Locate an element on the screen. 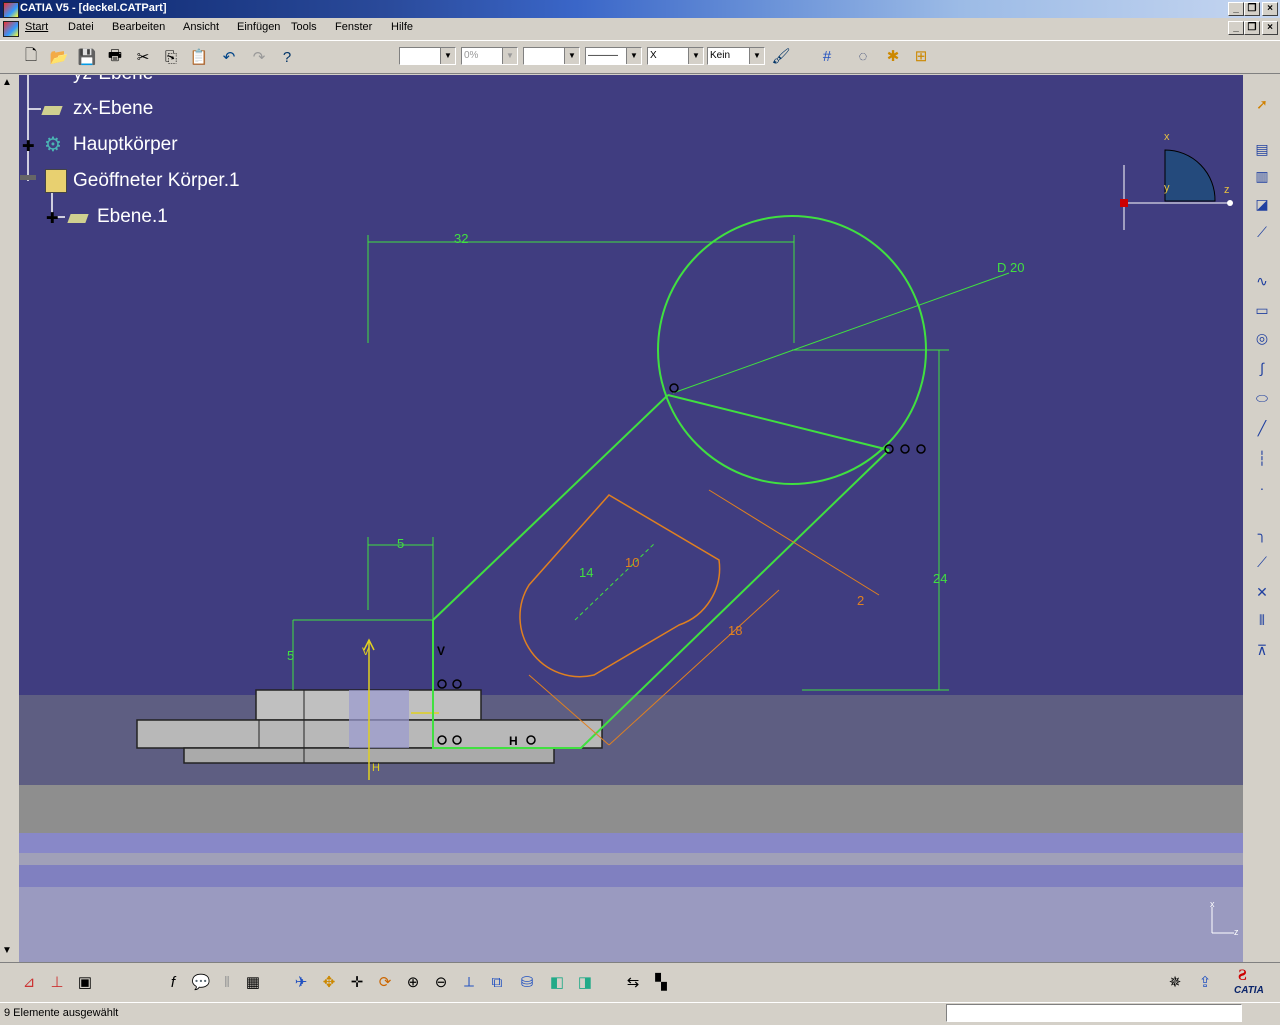 The width and height of the screenshot is (1280, 1025). layer-combo: Kein ▼ is located at coordinates (736, 56).